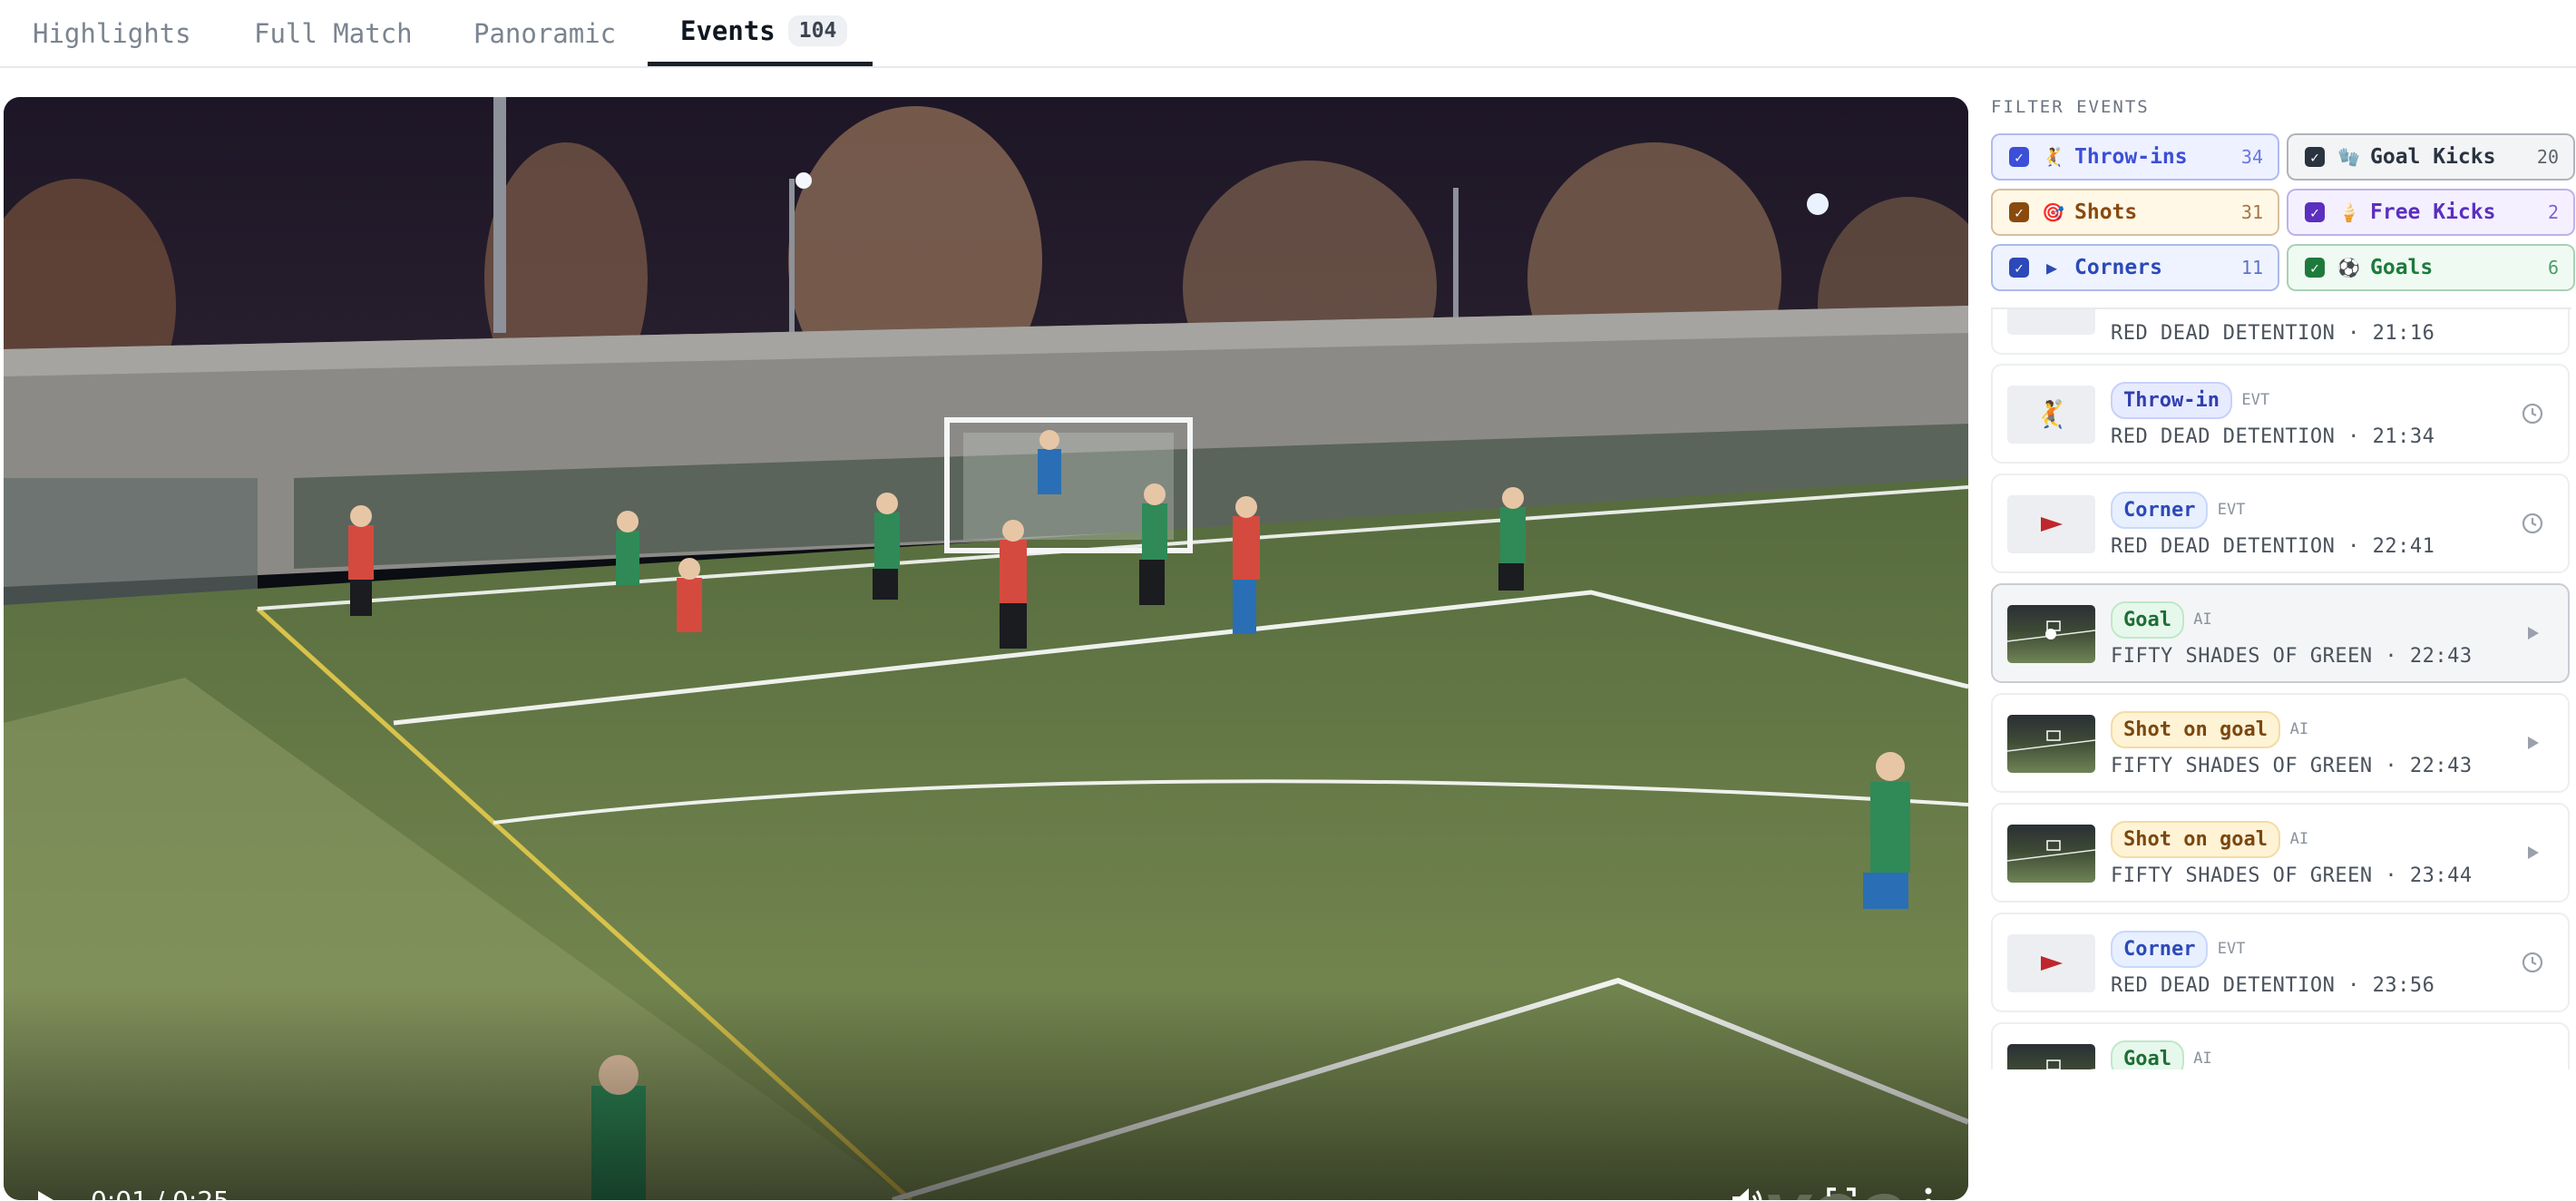 The height and width of the screenshot is (1201, 2576). Describe the element at coordinates (2280, 963) in the screenshot. I see `event-card: Corner EVT RED DEAD DETENTION · 23:56` at that location.